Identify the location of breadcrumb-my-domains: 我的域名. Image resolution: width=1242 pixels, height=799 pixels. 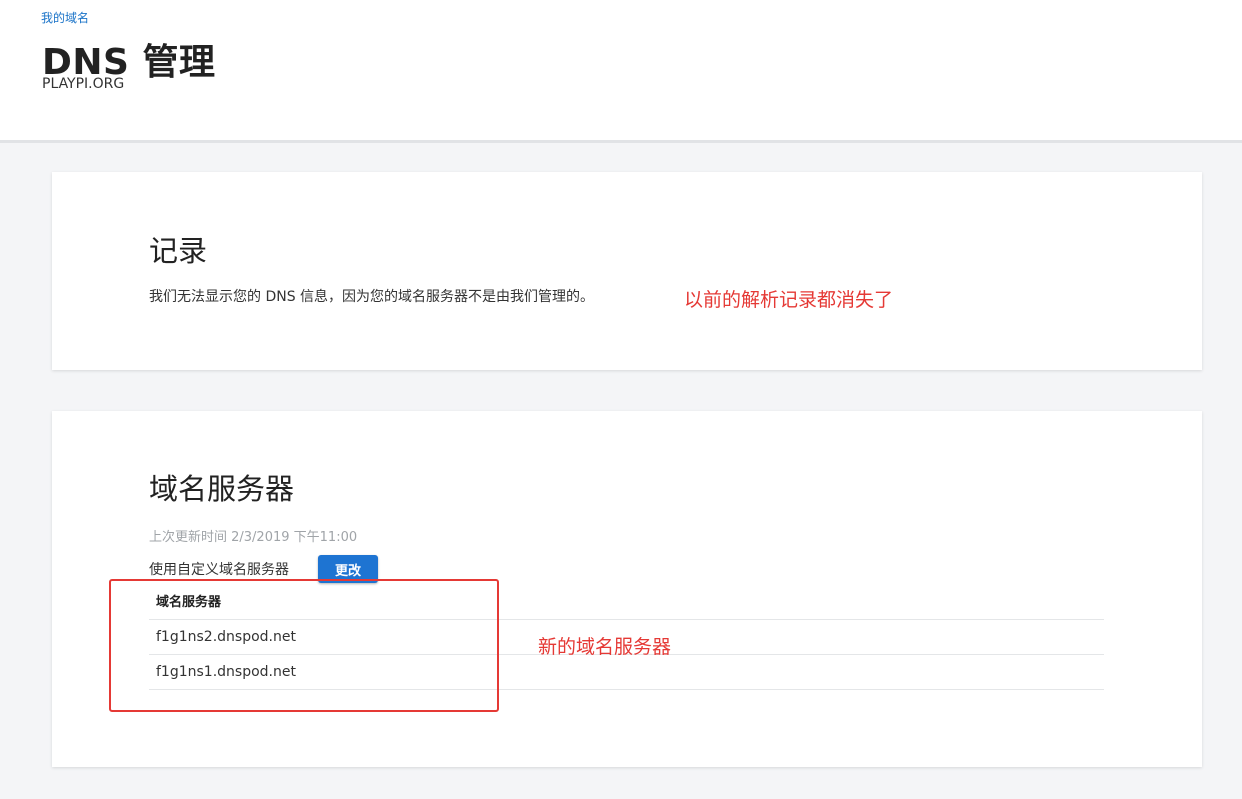
(65, 17).